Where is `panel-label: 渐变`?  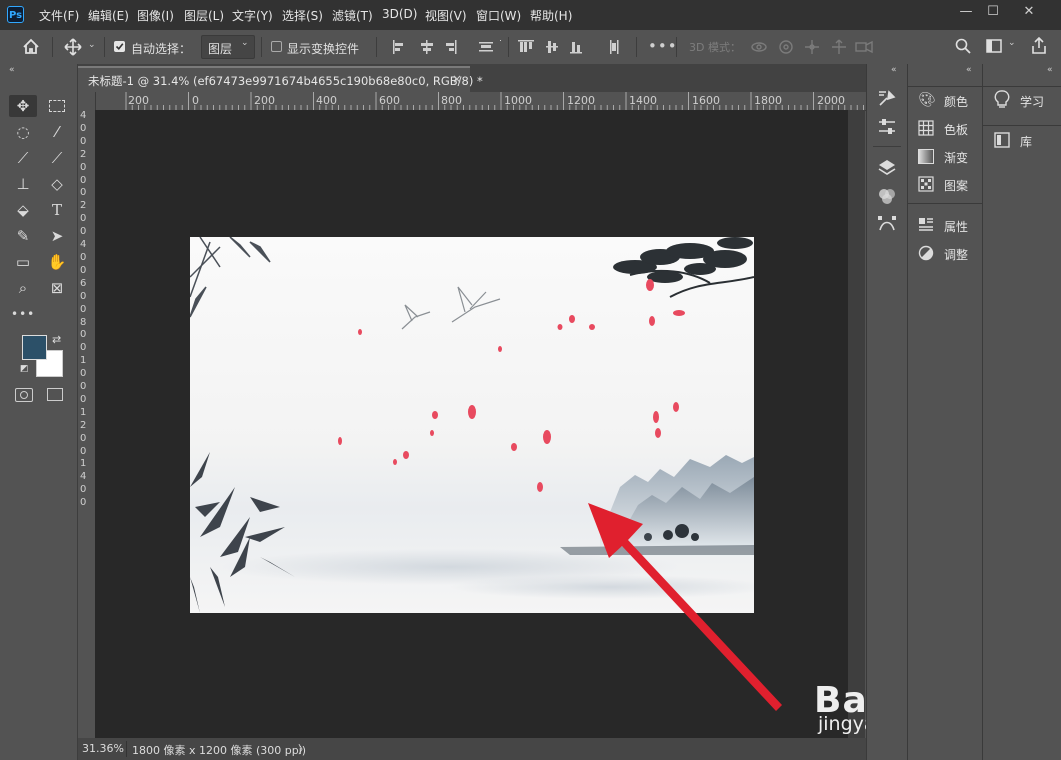 panel-label: 渐变 is located at coordinates (956, 158).